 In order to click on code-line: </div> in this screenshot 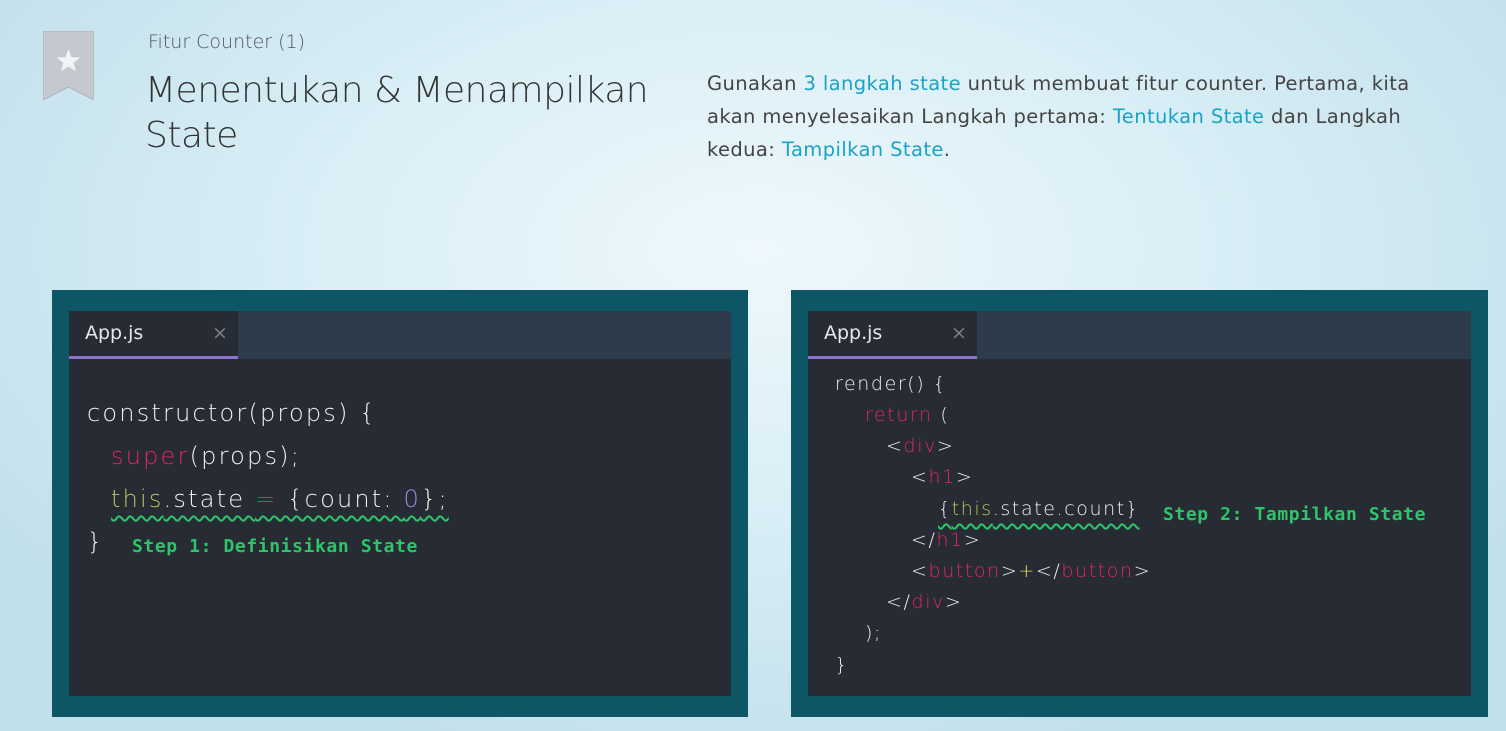, I will do `click(924, 602)`.